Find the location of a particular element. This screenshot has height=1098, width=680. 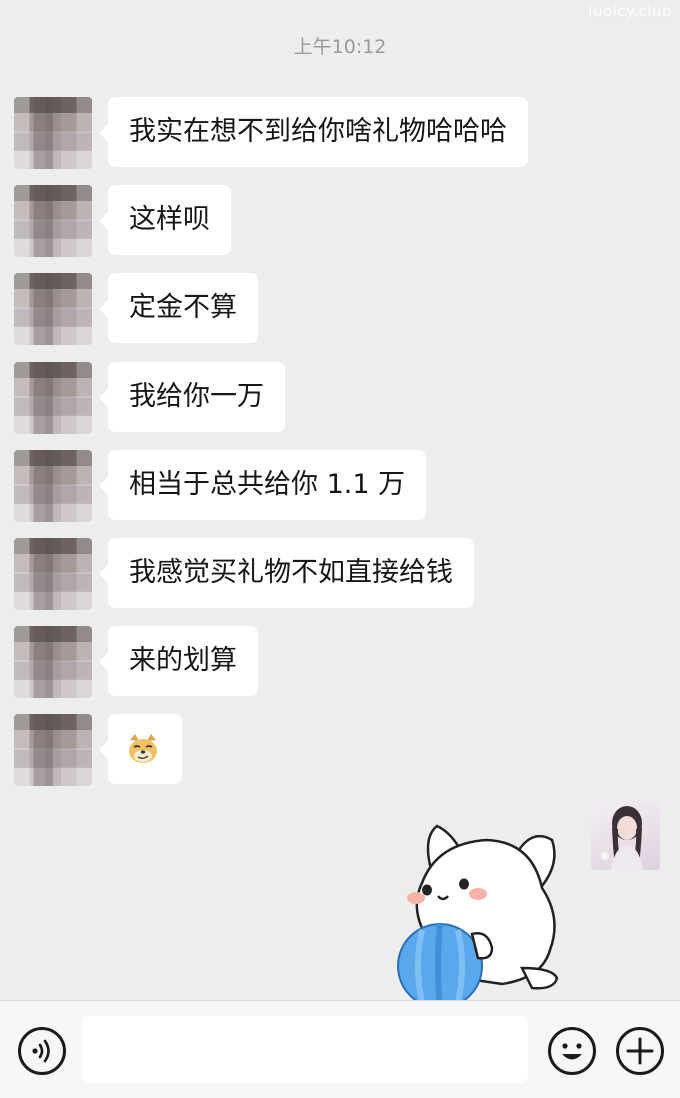

voice-button is located at coordinates (42, 1051).